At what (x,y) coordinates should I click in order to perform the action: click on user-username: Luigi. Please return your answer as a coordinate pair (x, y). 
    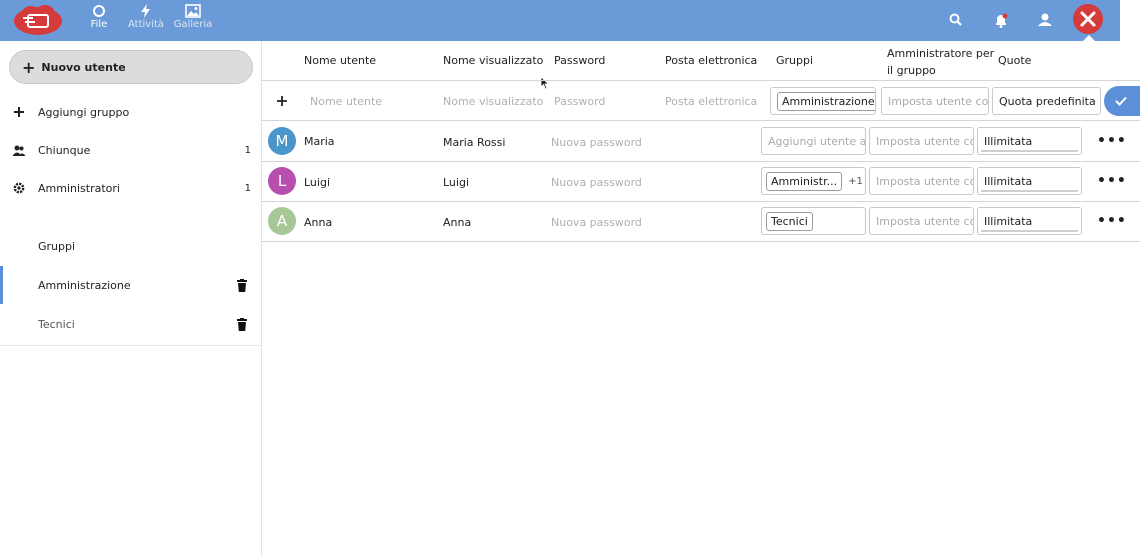
    Looking at the image, I should click on (317, 182).